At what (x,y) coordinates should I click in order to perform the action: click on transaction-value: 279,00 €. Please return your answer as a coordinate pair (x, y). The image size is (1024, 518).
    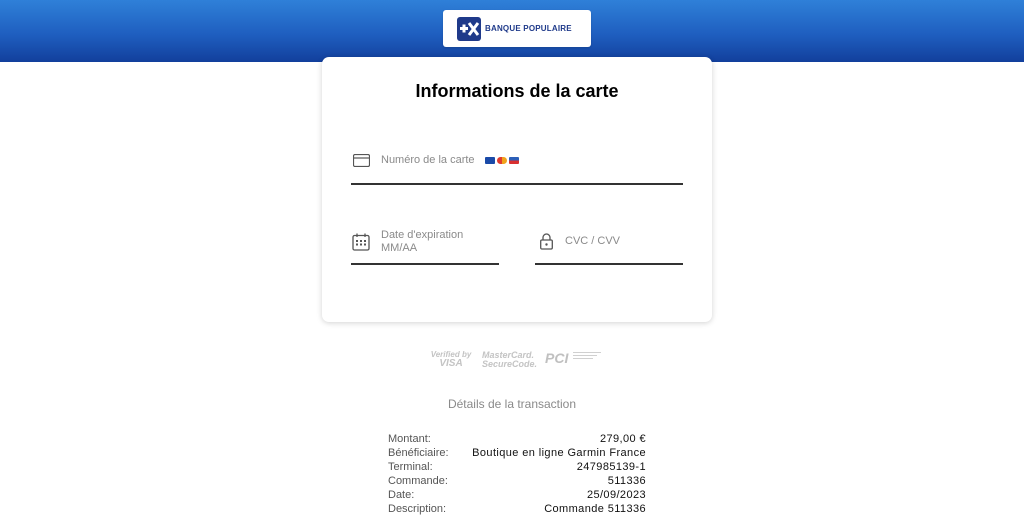
    Looking at the image, I should click on (622, 439).